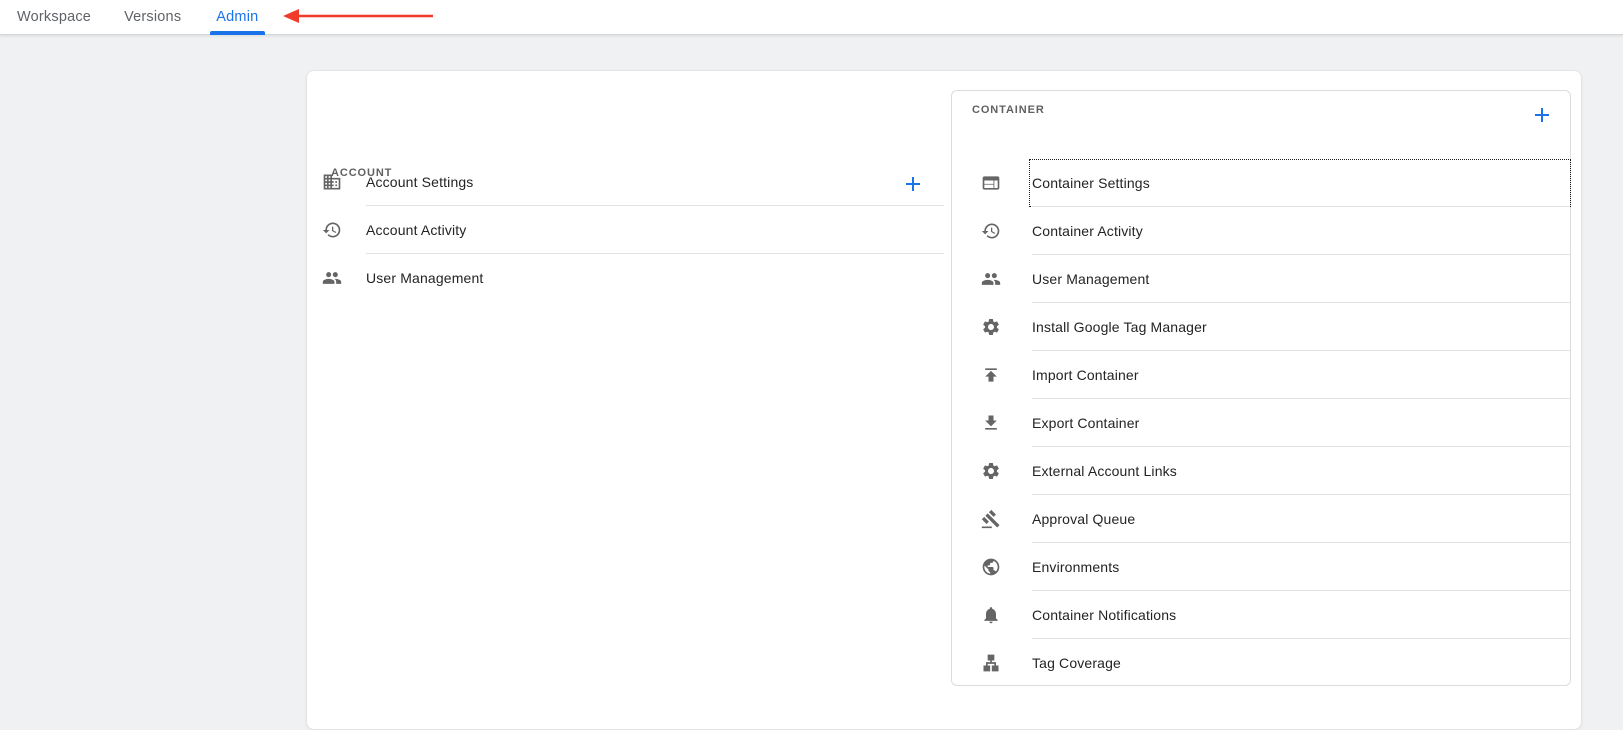 This screenshot has height=730, width=1623. Describe the element at coordinates (1104, 615) in the screenshot. I see `list-item-label: Container Notifications` at that location.